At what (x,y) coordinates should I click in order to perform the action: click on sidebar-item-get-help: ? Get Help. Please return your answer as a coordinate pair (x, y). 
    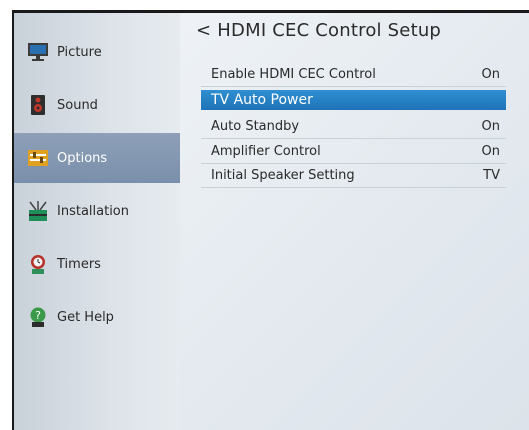
    Looking at the image, I should click on (97, 317).